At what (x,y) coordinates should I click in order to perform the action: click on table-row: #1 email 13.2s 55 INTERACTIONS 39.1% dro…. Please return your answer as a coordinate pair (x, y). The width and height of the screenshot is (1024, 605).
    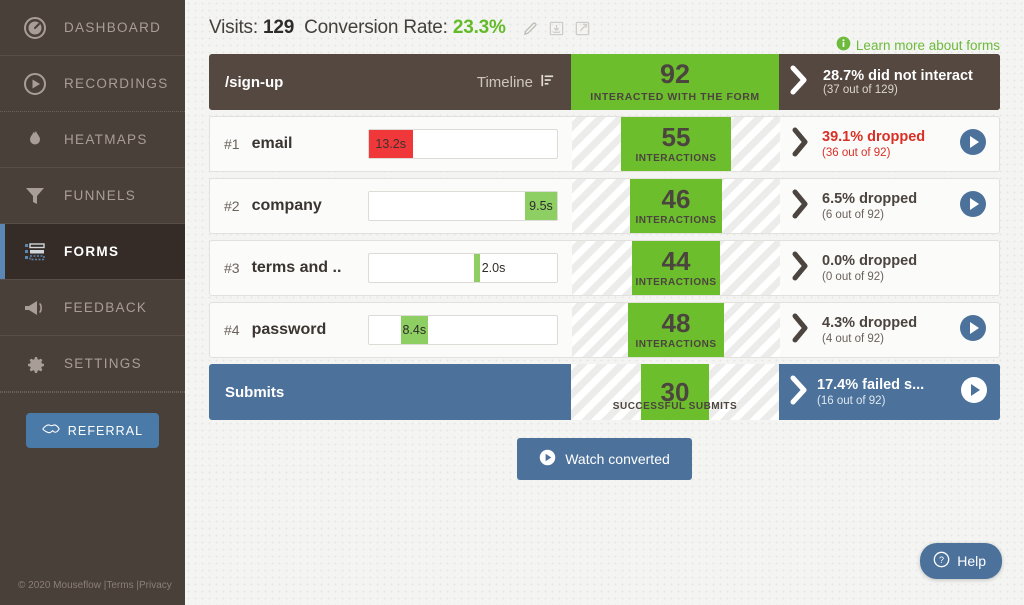
    Looking at the image, I should click on (604, 144).